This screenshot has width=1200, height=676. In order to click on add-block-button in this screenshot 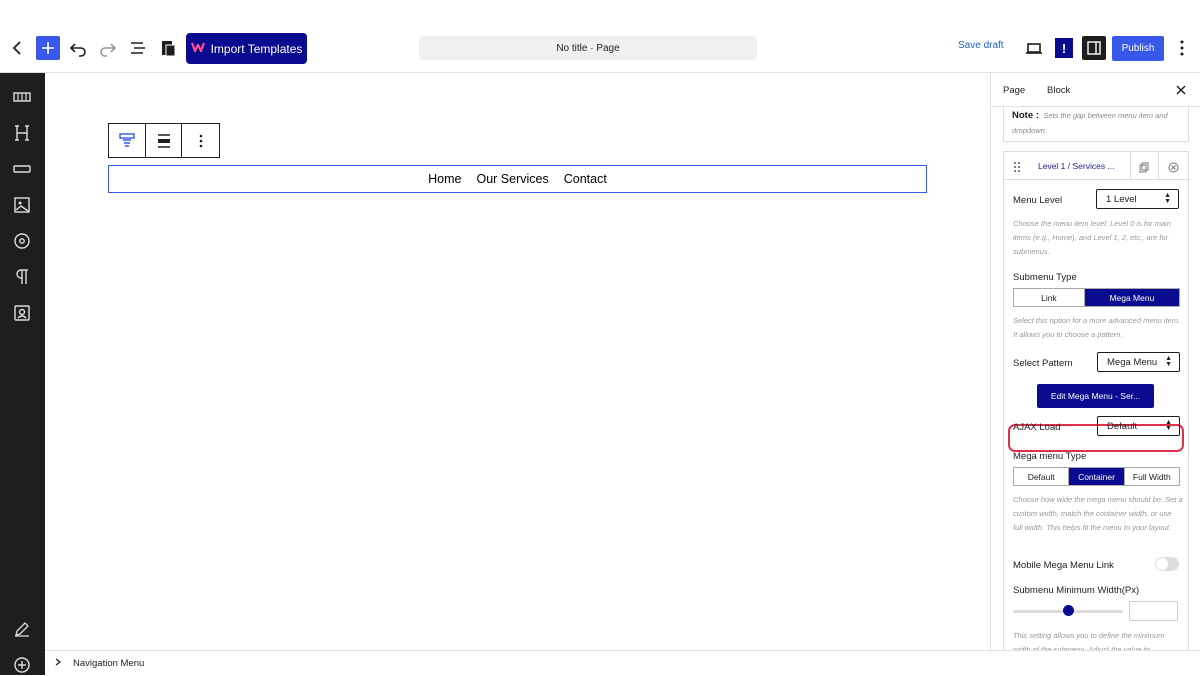, I will do `click(48, 48)`.